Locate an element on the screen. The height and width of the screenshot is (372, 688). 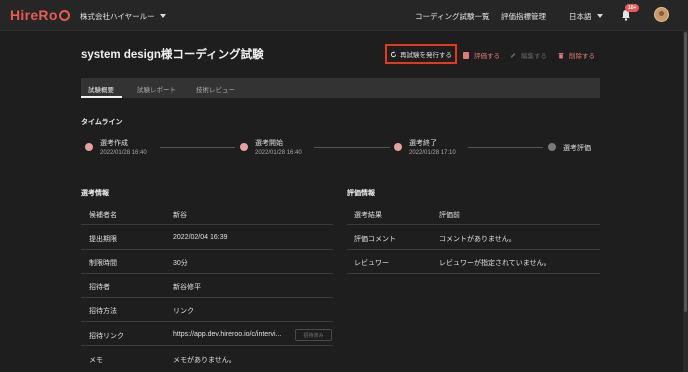
info-value: 新谷 is located at coordinates (180, 215).